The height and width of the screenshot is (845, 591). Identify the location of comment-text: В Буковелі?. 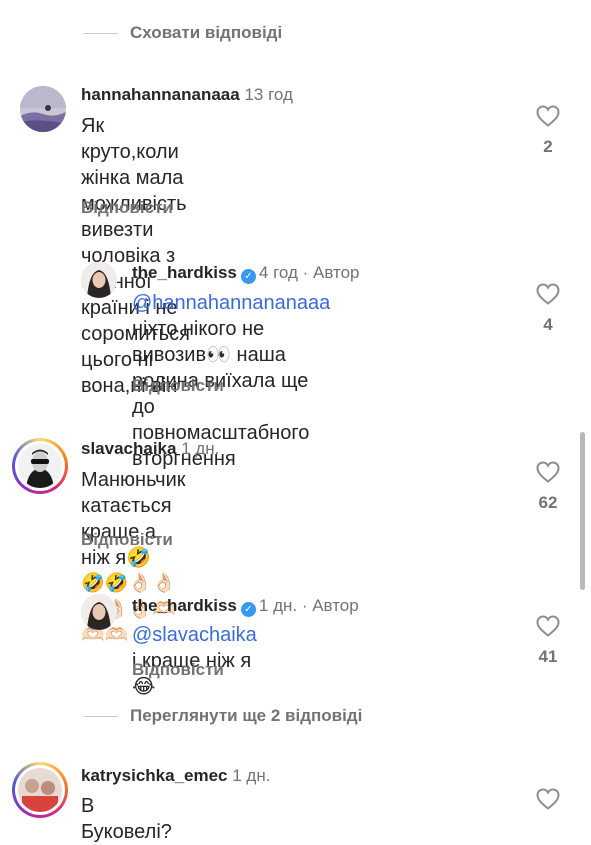
(126, 819).